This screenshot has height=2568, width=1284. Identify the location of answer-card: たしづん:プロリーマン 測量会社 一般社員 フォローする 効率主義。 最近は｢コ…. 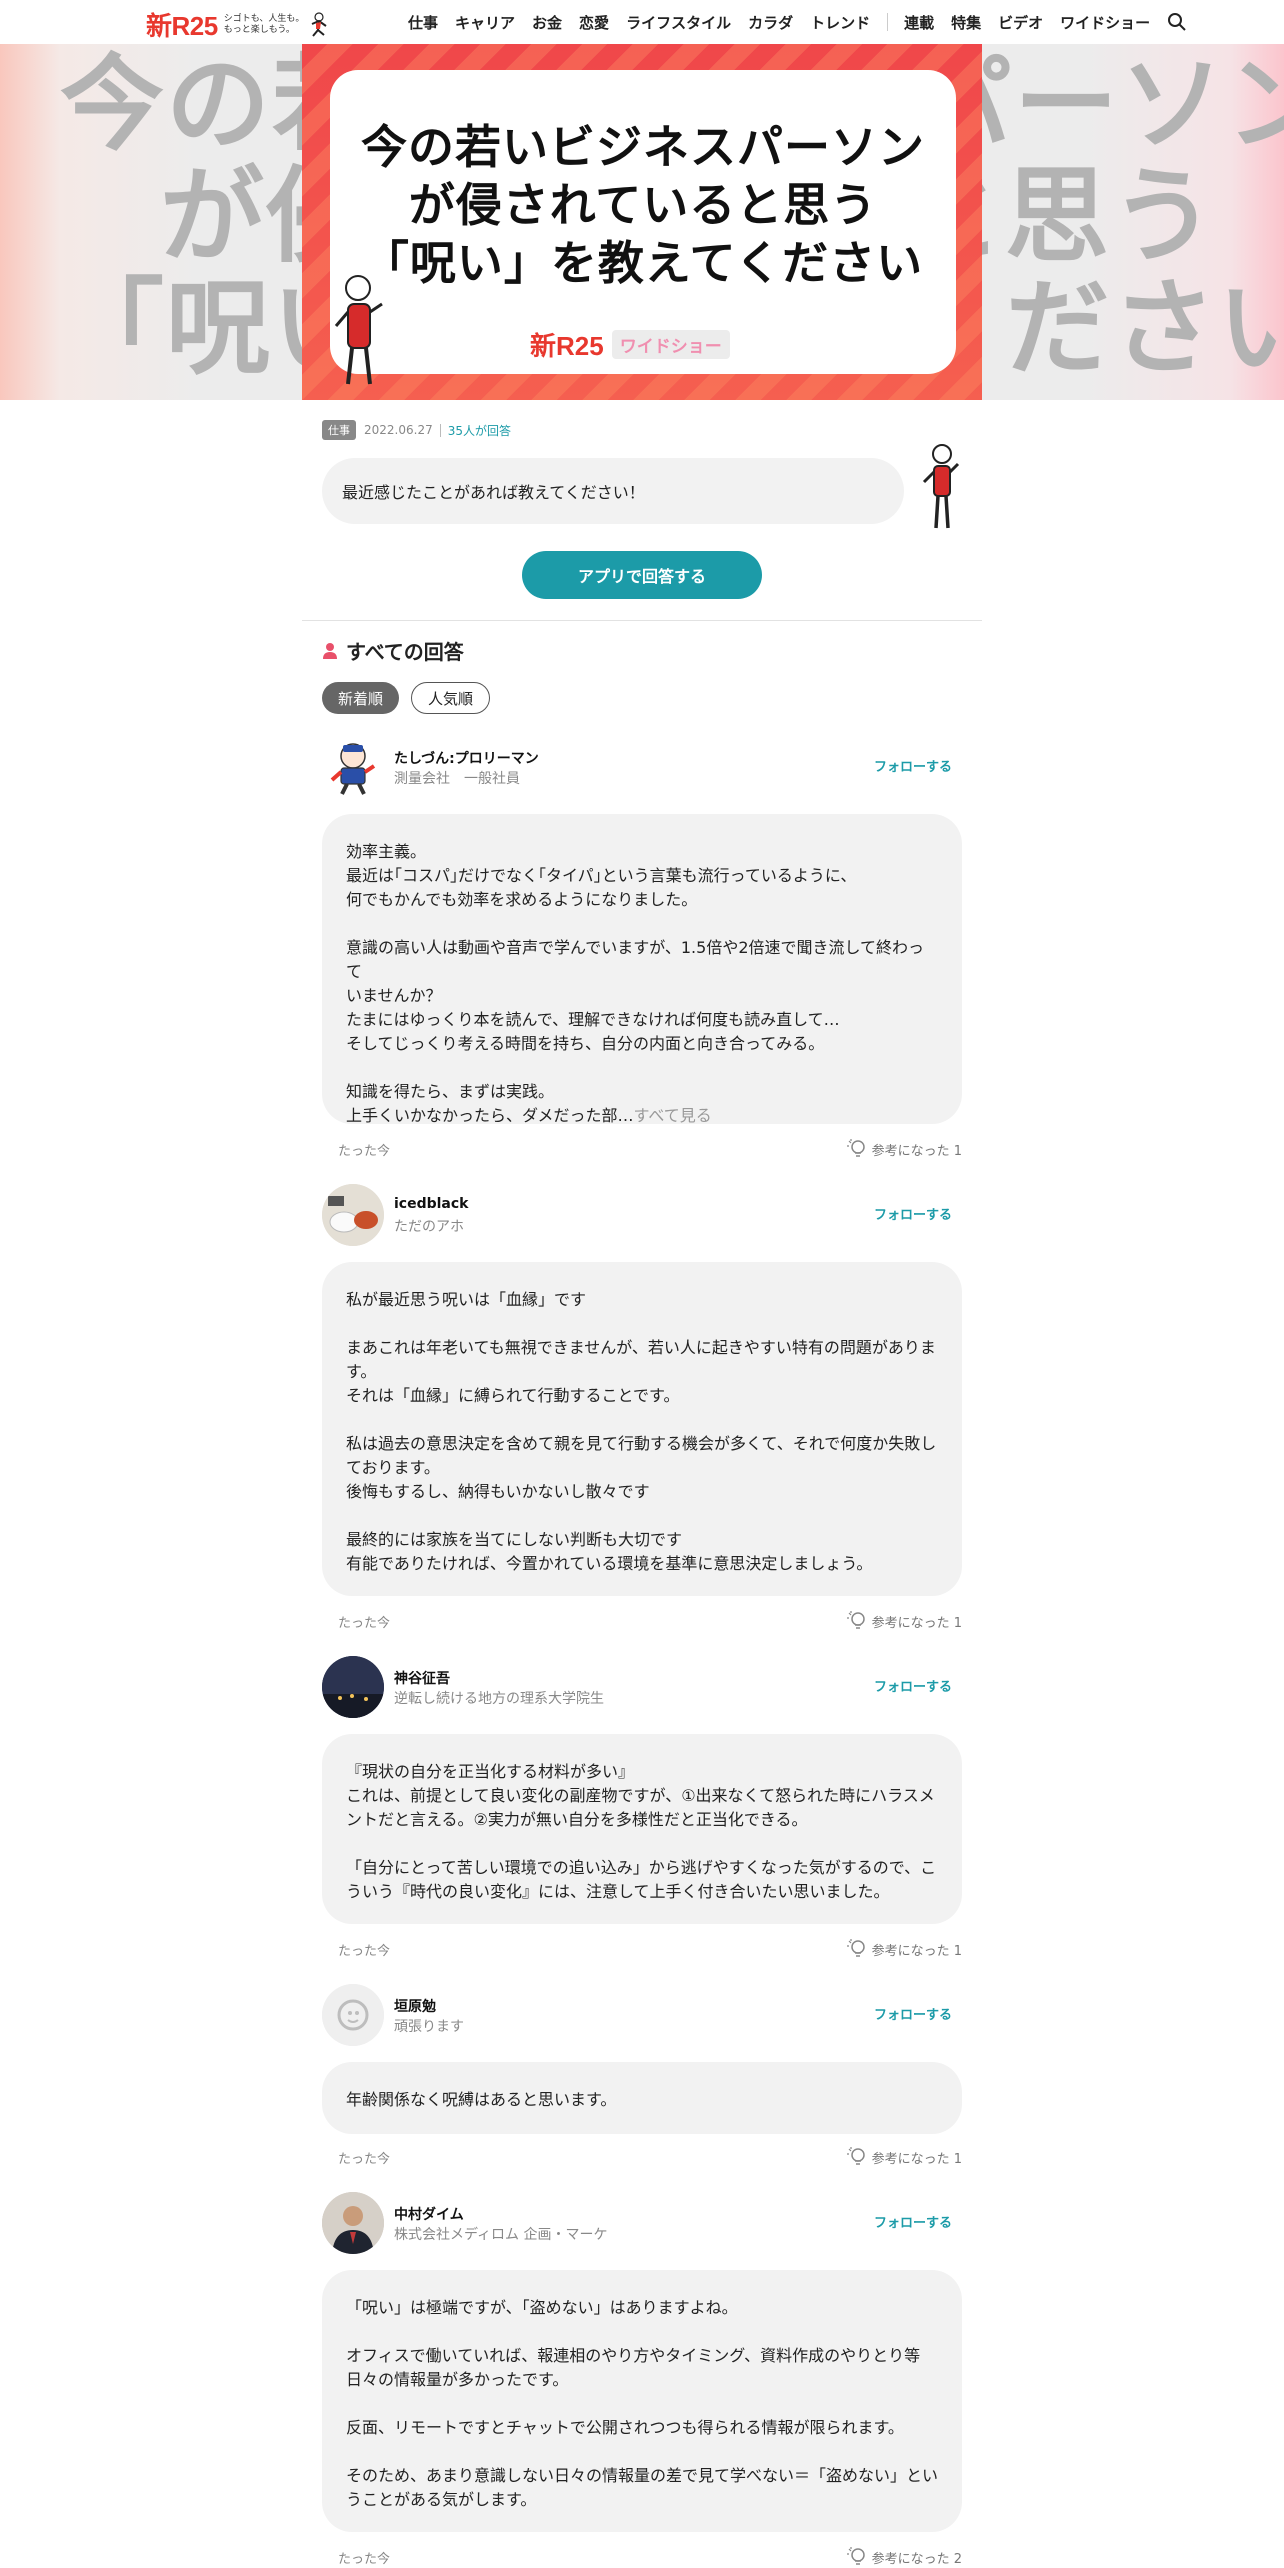
(642, 947).